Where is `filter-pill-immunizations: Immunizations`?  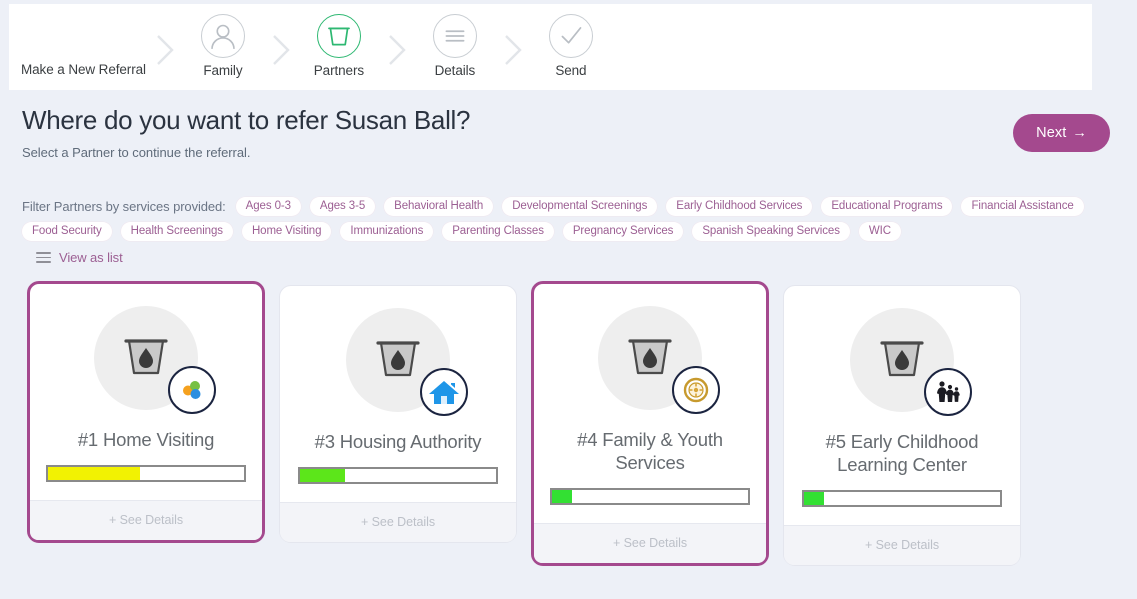
filter-pill-immunizations: Immunizations is located at coordinates (387, 231).